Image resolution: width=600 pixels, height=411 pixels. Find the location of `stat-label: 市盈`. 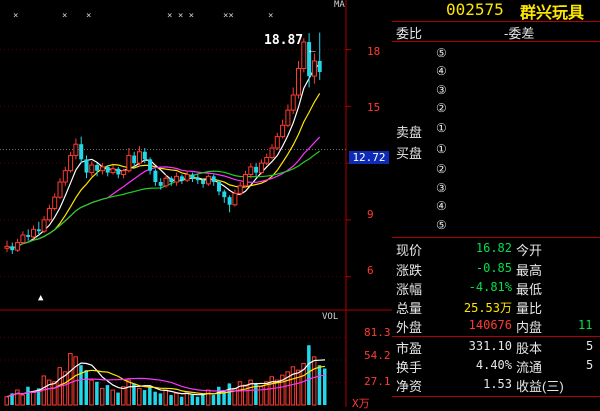

stat-label: 市盈 is located at coordinates (409, 348).